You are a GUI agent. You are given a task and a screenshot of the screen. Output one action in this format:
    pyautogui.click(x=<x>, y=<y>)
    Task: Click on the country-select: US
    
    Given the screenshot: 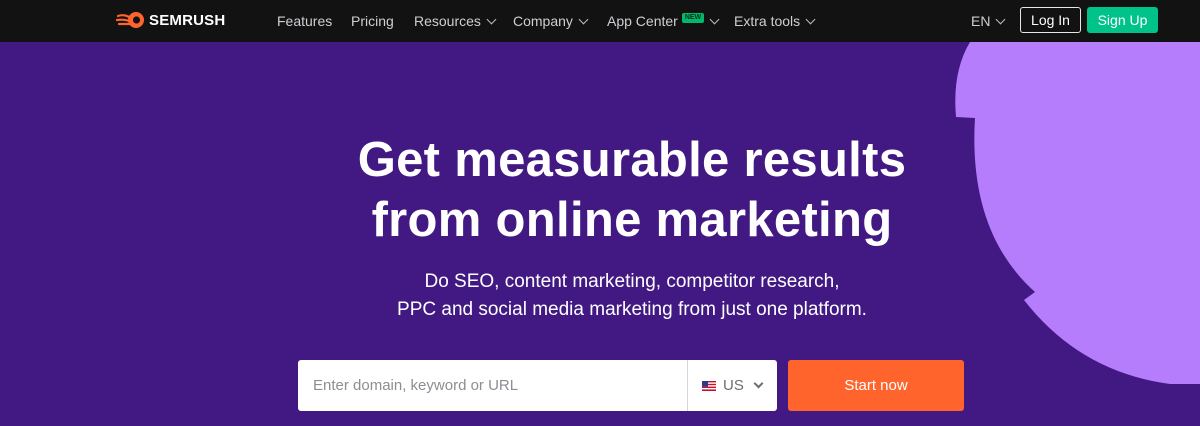 What is the action you would take?
    pyautogui.click(x=732, y=385)
    